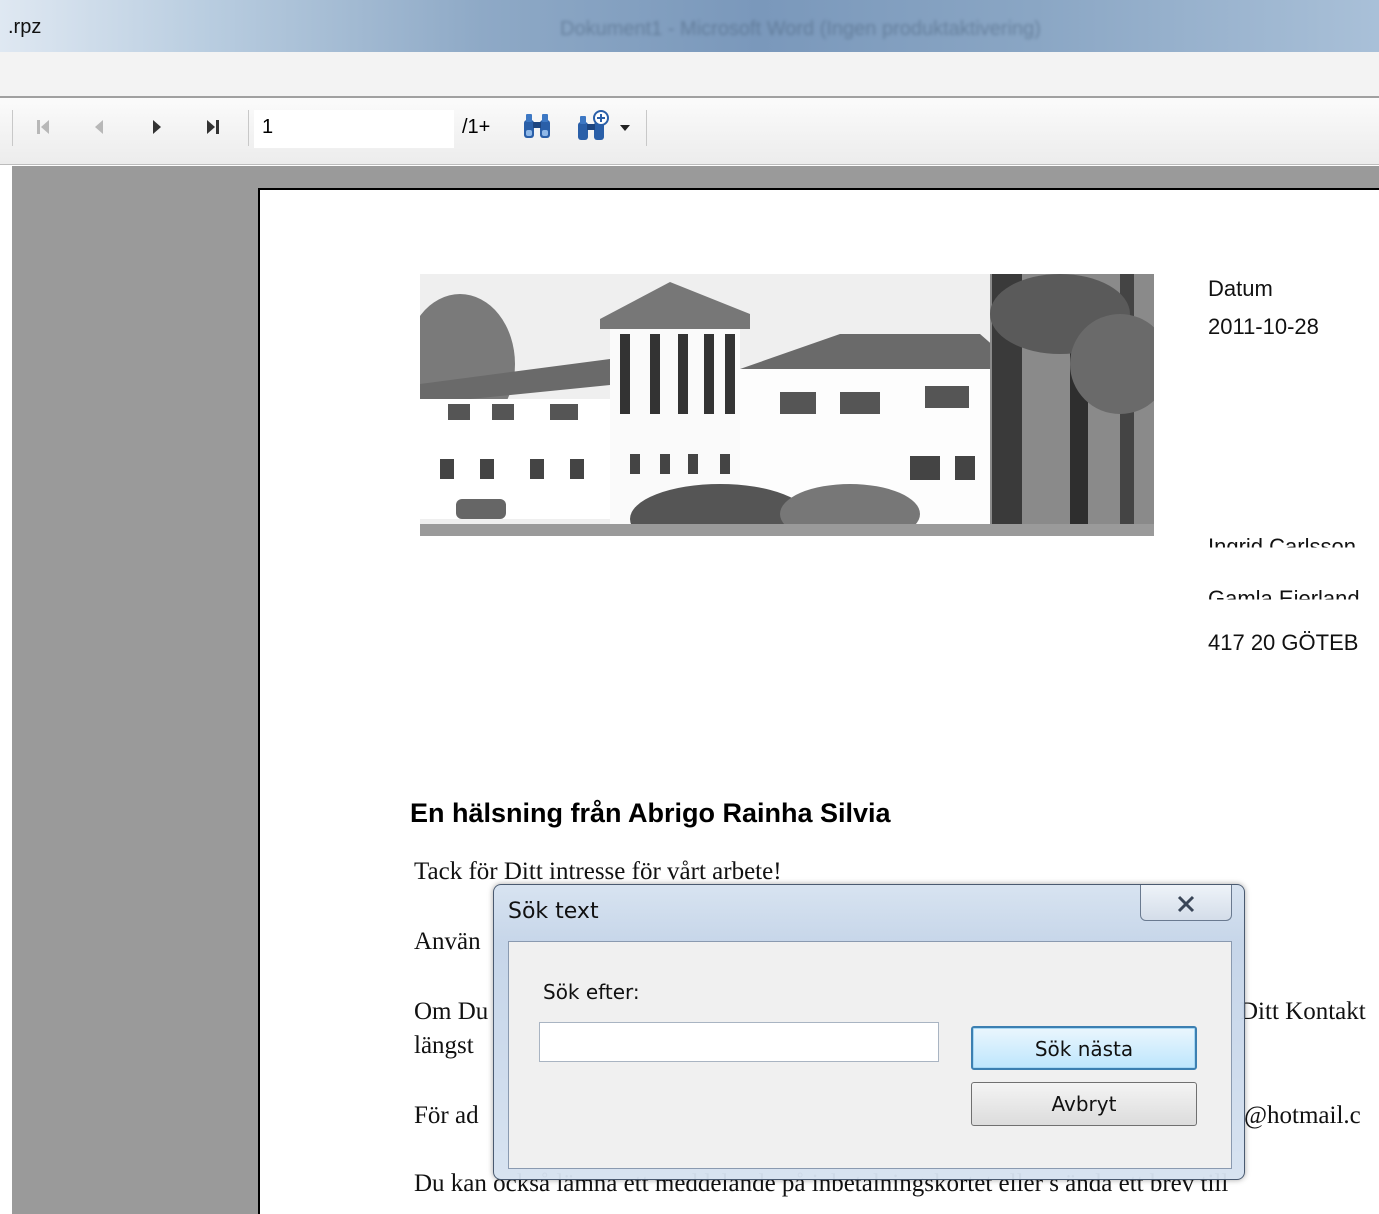  What do you see at coordinates (625, 128) in the screenshot?
I see `chevron-down-icon` at bounding box center [625, 128].